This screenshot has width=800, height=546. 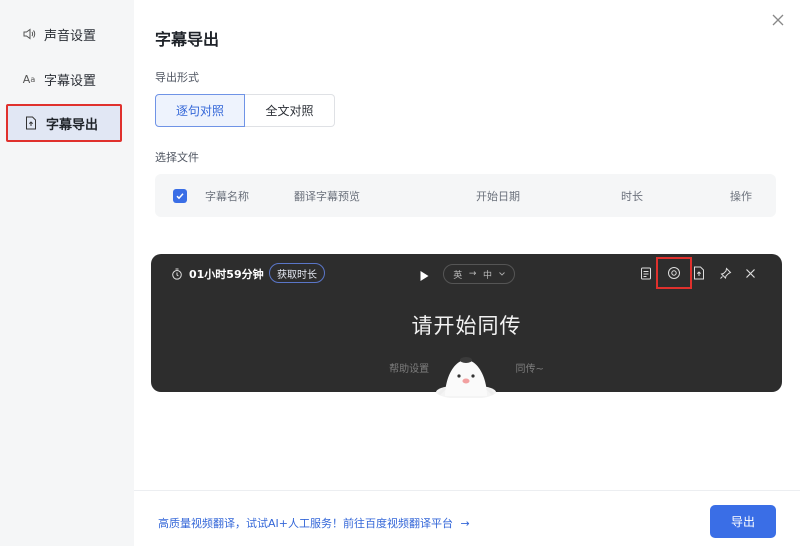 What do you see at coordinates (529, 369) in the screenshot?
I see `hint-text-right: 同传~` at bounding box center [529, 369].